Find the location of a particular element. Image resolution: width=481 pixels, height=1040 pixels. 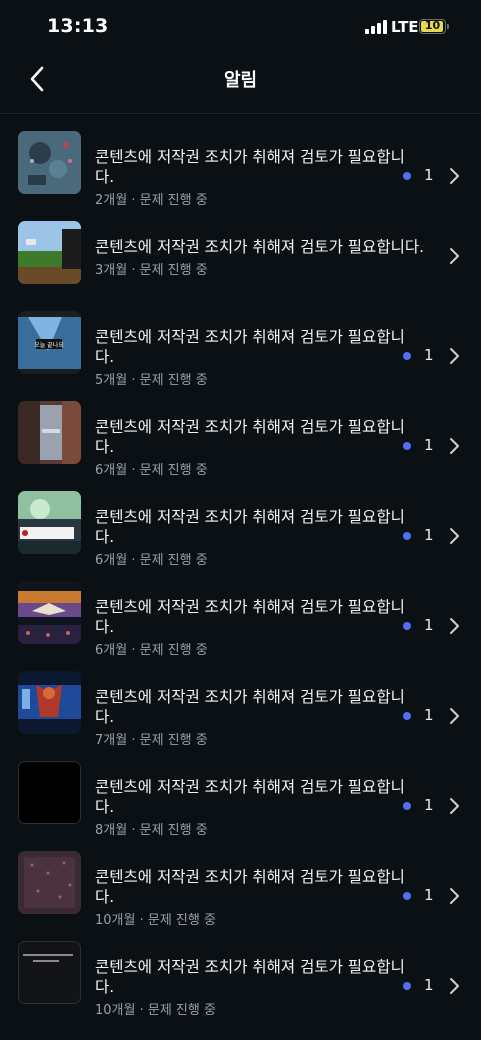

video-thumbnail: 오늘 끝나요 is located at coordinates (49, 342).